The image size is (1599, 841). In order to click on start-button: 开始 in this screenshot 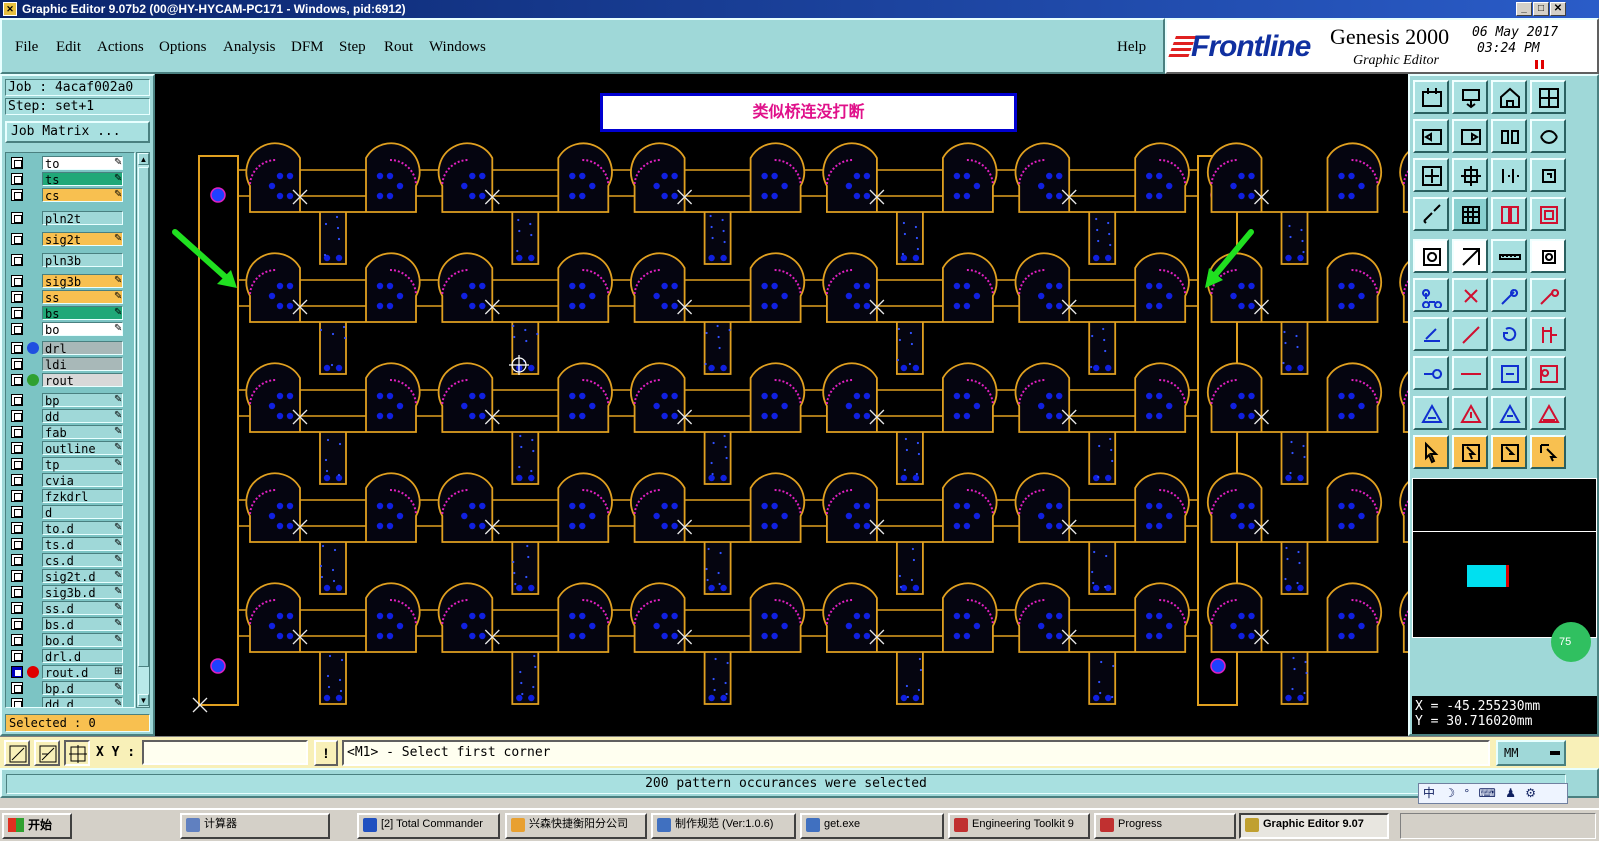, I will do `click(37, 826)`.